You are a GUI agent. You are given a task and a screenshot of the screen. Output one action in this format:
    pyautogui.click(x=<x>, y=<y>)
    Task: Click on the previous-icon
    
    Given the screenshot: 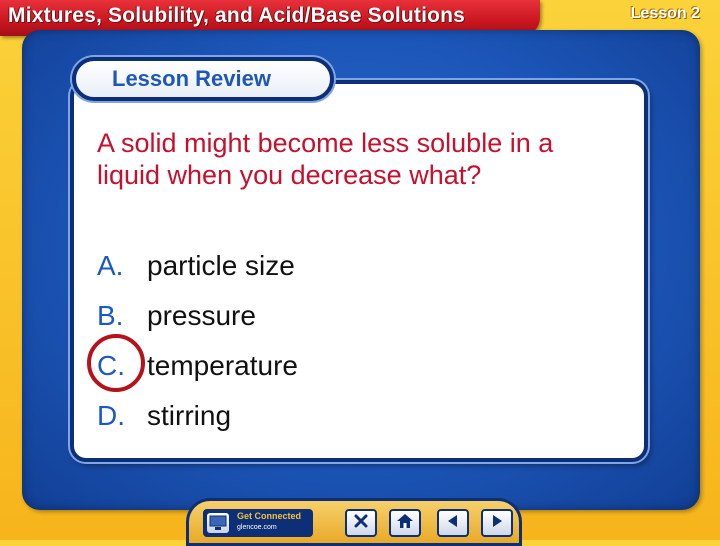 What is the action you would take?
    pyautogui.click(x=453, y=523)
    